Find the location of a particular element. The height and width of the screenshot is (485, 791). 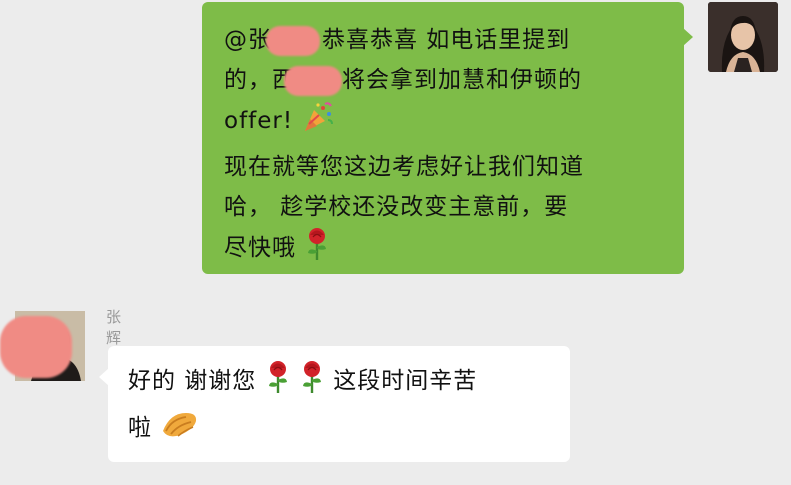

message-line: @张 恭喜恭喜 如电话里提到 is located at coordinates (443, 40).